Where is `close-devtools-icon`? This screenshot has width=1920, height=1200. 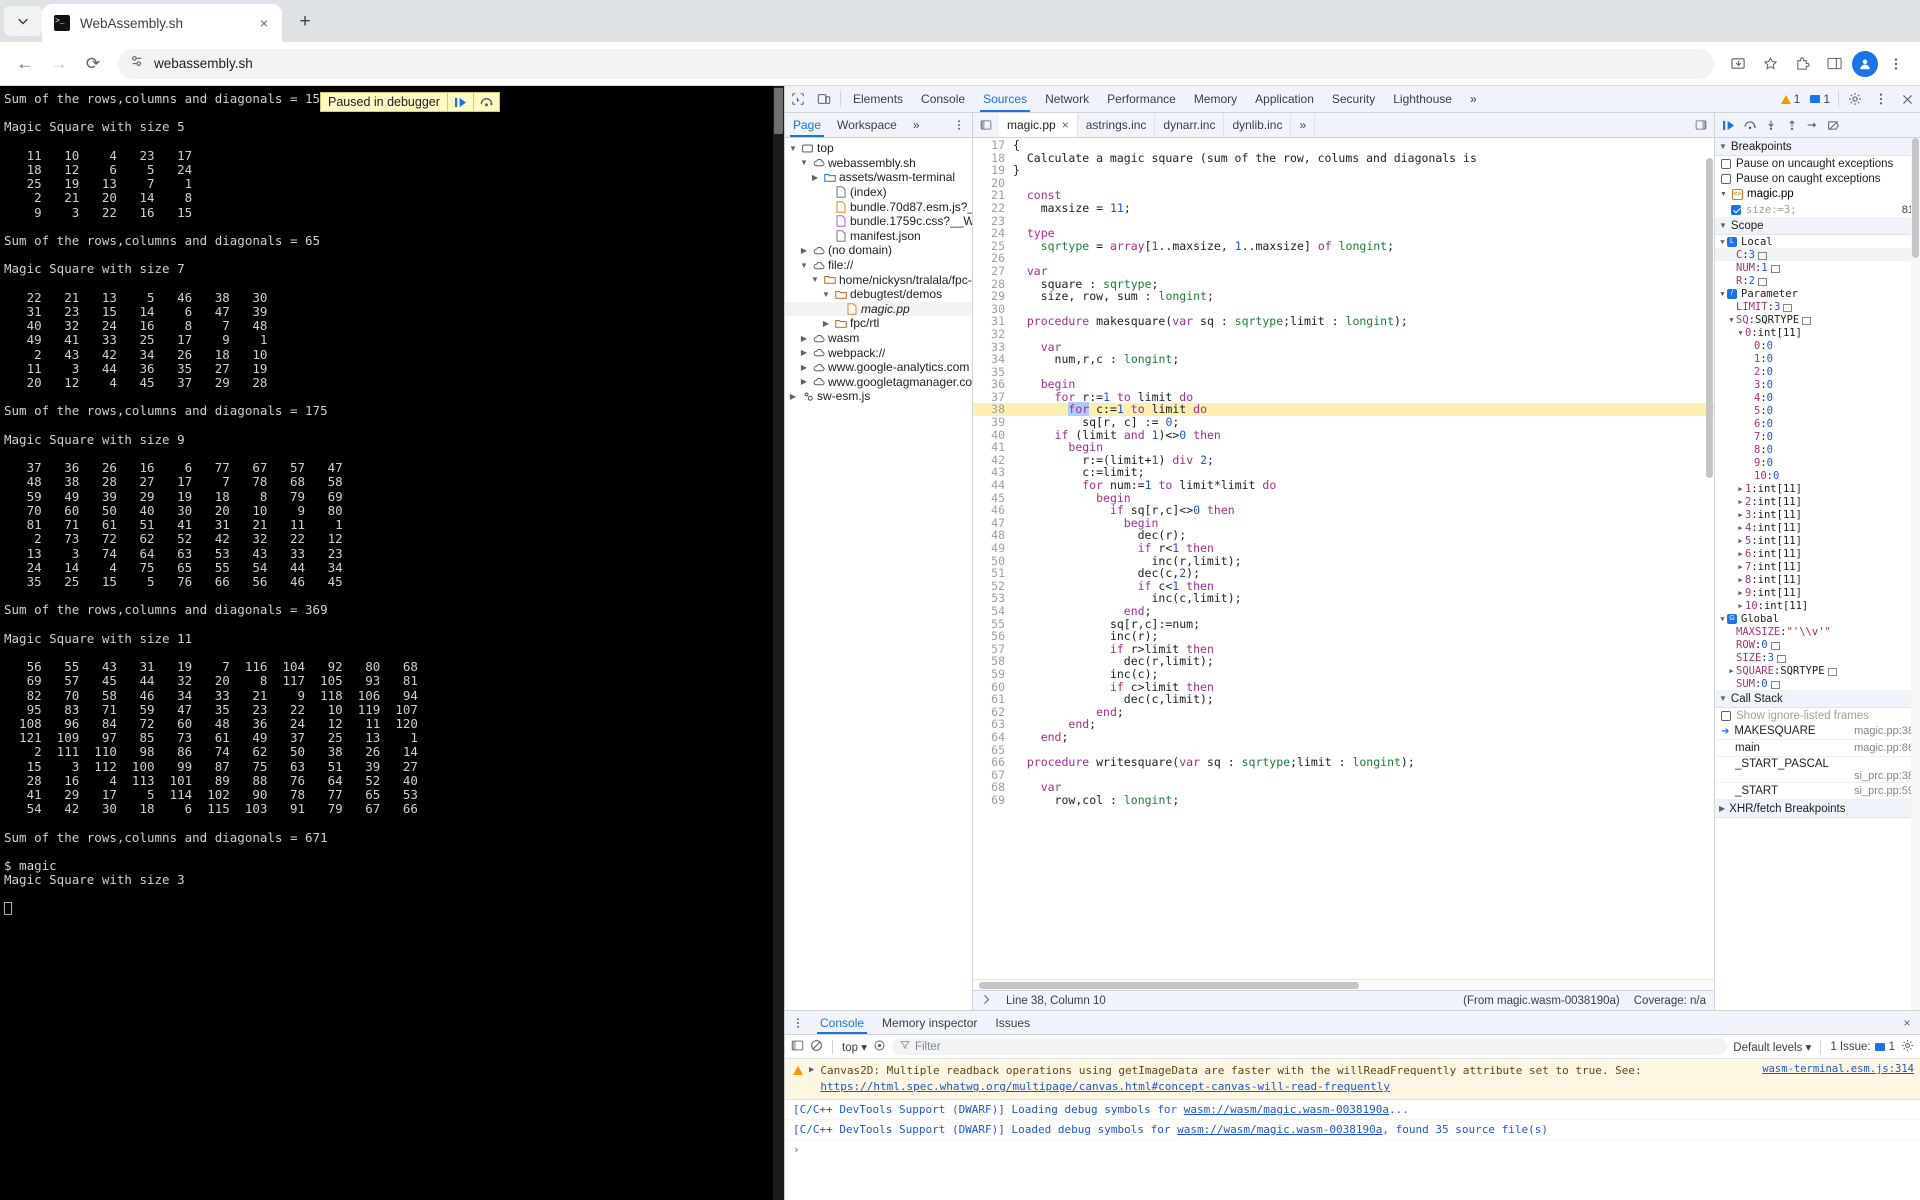
close-devtools-icon is located at coordinates (1907, 99).